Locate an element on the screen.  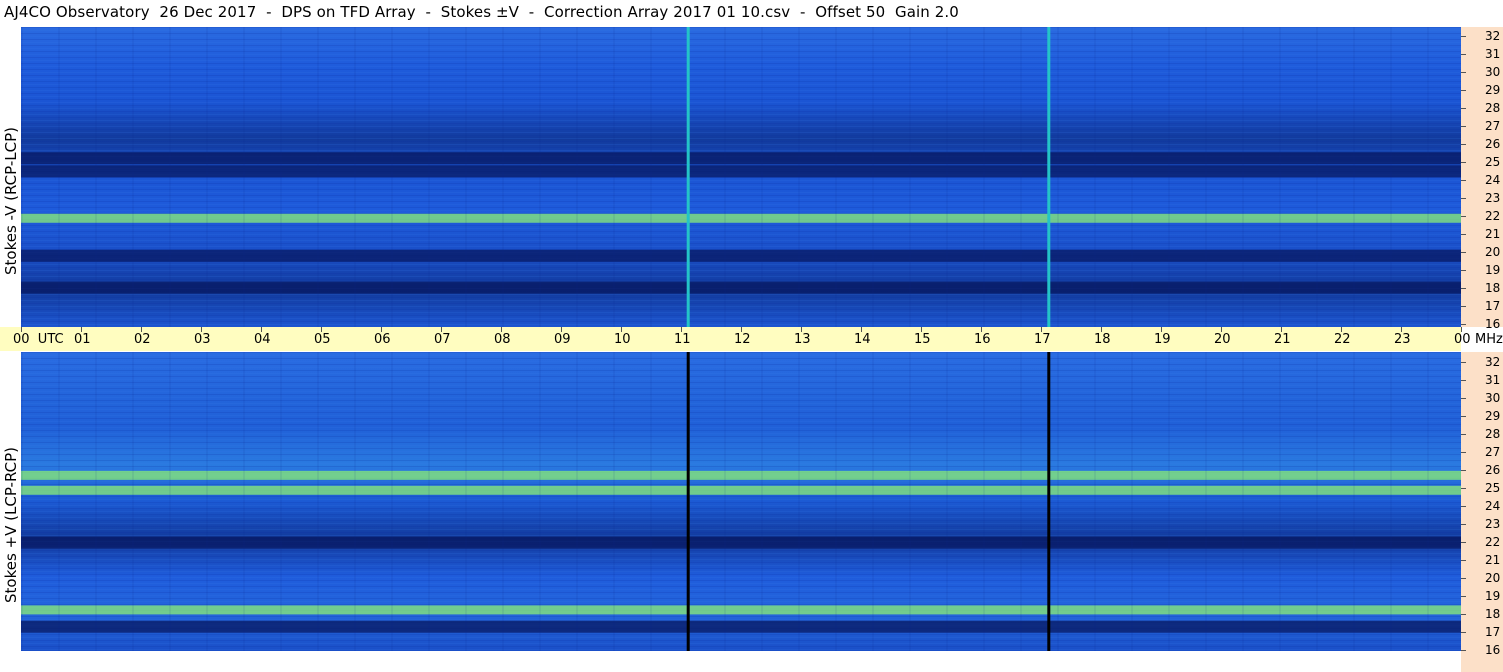
time-tick-label: 23 is located at coordinates (1402, 339).